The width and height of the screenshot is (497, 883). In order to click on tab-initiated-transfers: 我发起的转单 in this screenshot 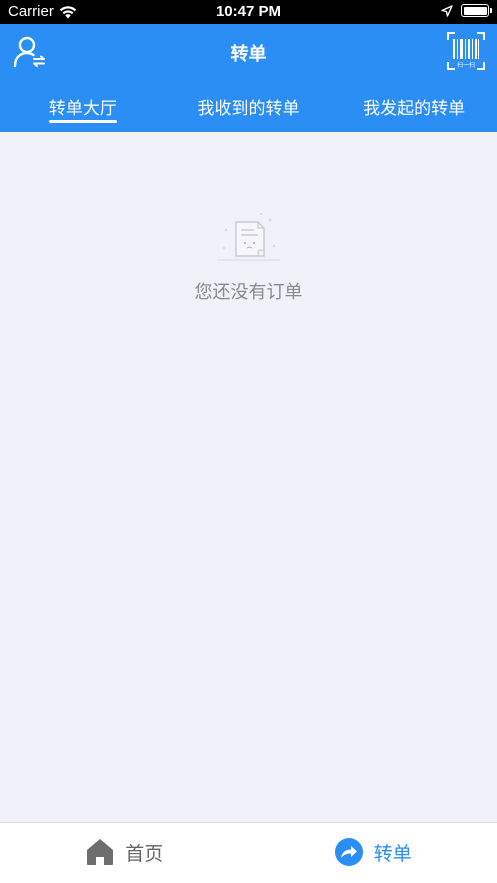, I will do `click(414, 106)`.